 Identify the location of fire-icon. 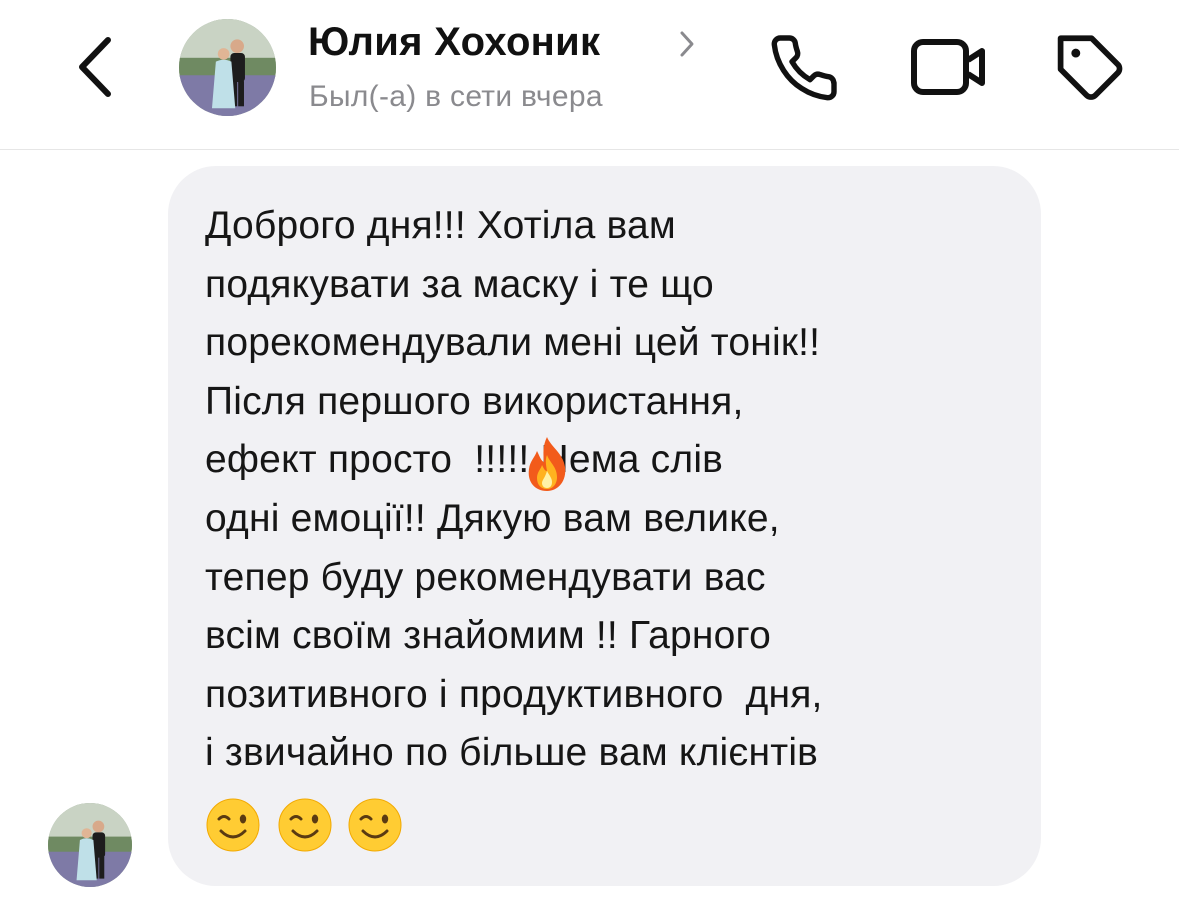
(547, 464).